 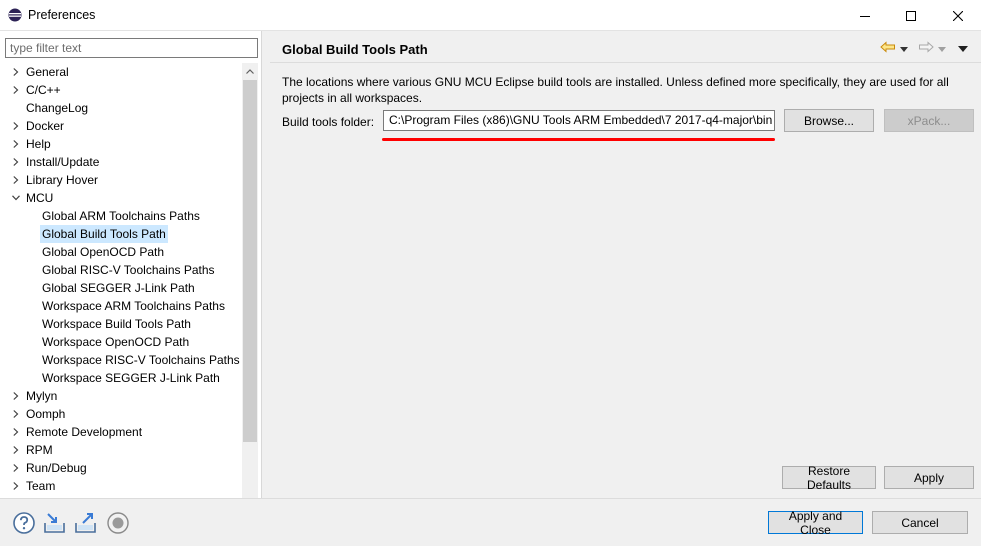 What do you see at coordinates (141, 360) in the screenshot?
I see `sidebar-item-label: Workspace RISC-V Toolchains Paths` at bounding box center [141, 360].